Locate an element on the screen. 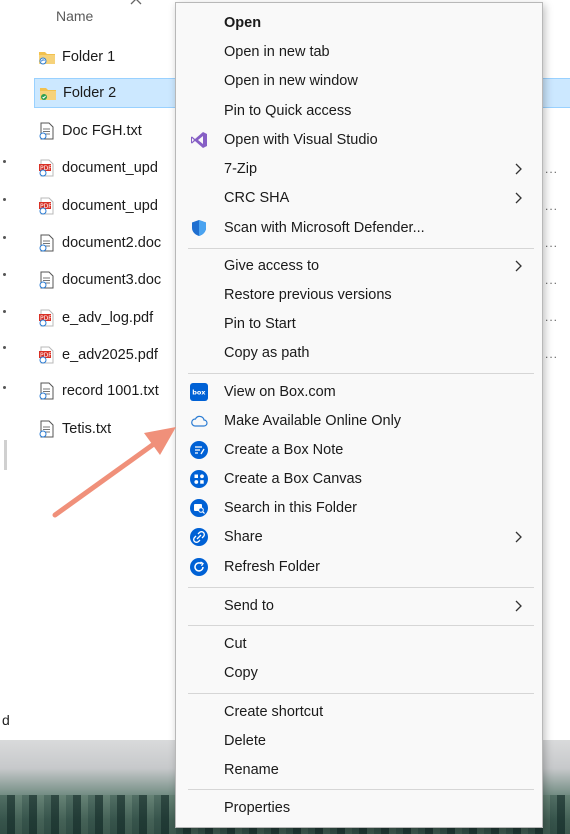  name-column-header: Name is located at coordinates (74, 16).